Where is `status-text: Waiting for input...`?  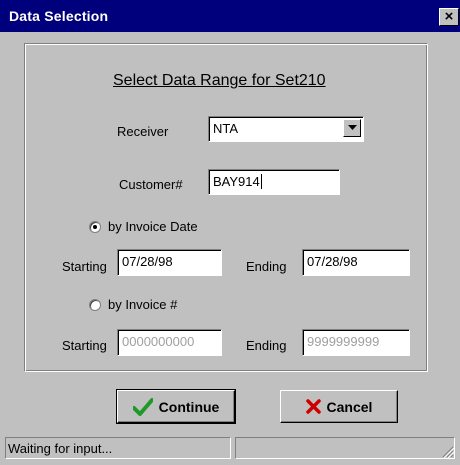
status-text: Waiting for input... is located at coordinates (60, 448).